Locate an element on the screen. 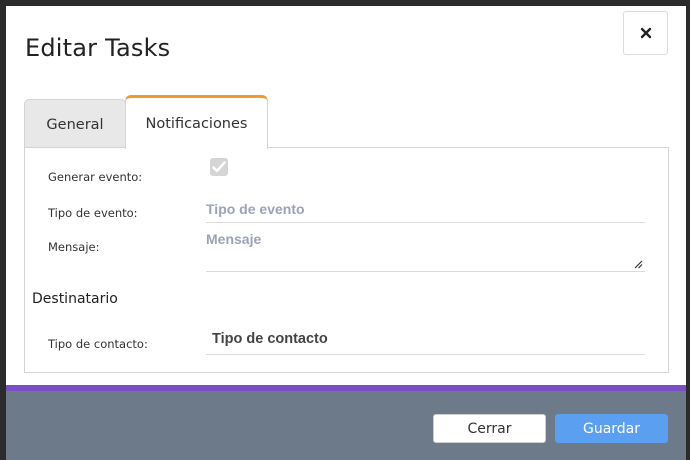 The width and height of the screenshot is (690, 460). generar-evento-label: Generar evento: is located at coordinates (95, 177).